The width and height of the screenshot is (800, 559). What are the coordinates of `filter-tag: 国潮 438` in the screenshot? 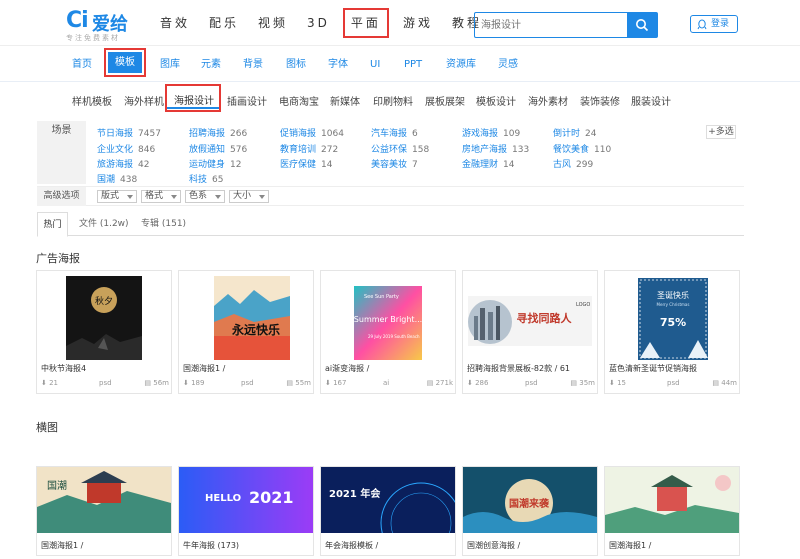 It's located at (117, 178).